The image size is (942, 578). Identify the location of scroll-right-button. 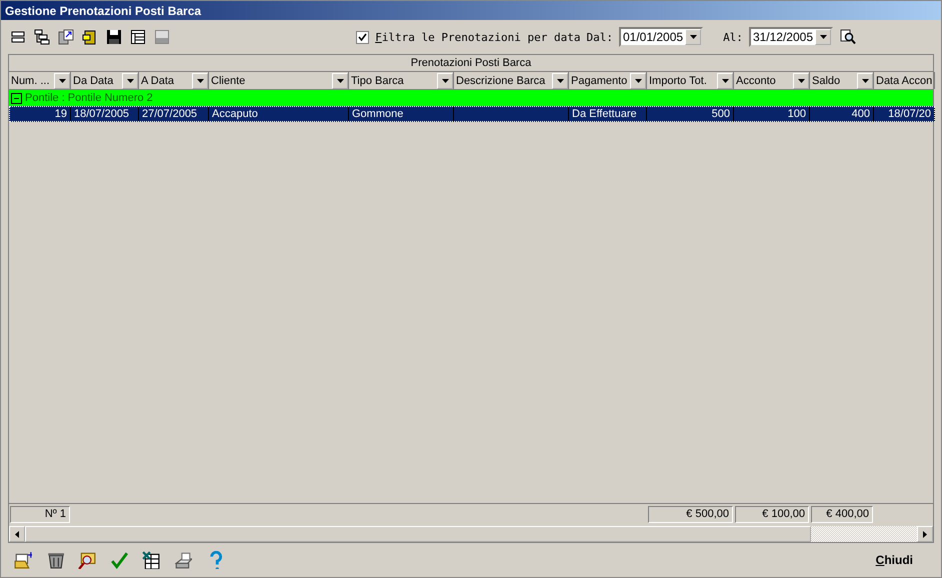
(925, 534).